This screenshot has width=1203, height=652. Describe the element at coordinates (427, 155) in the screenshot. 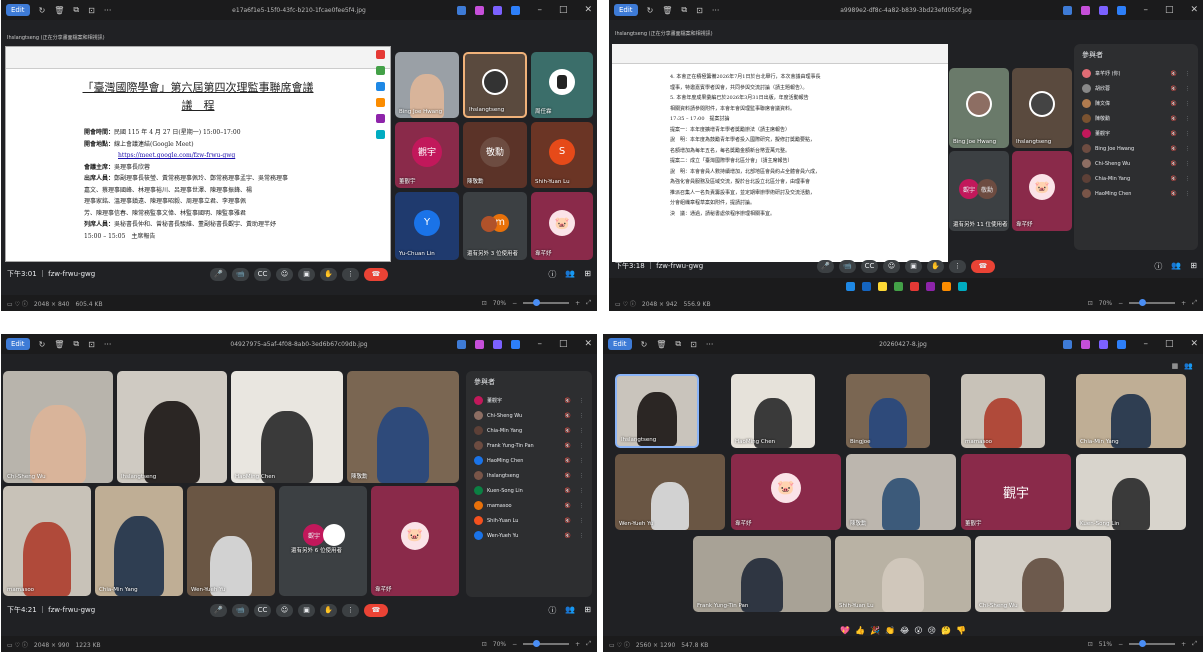

I see `video-tile: 觀宇 董觀宇` at that location.